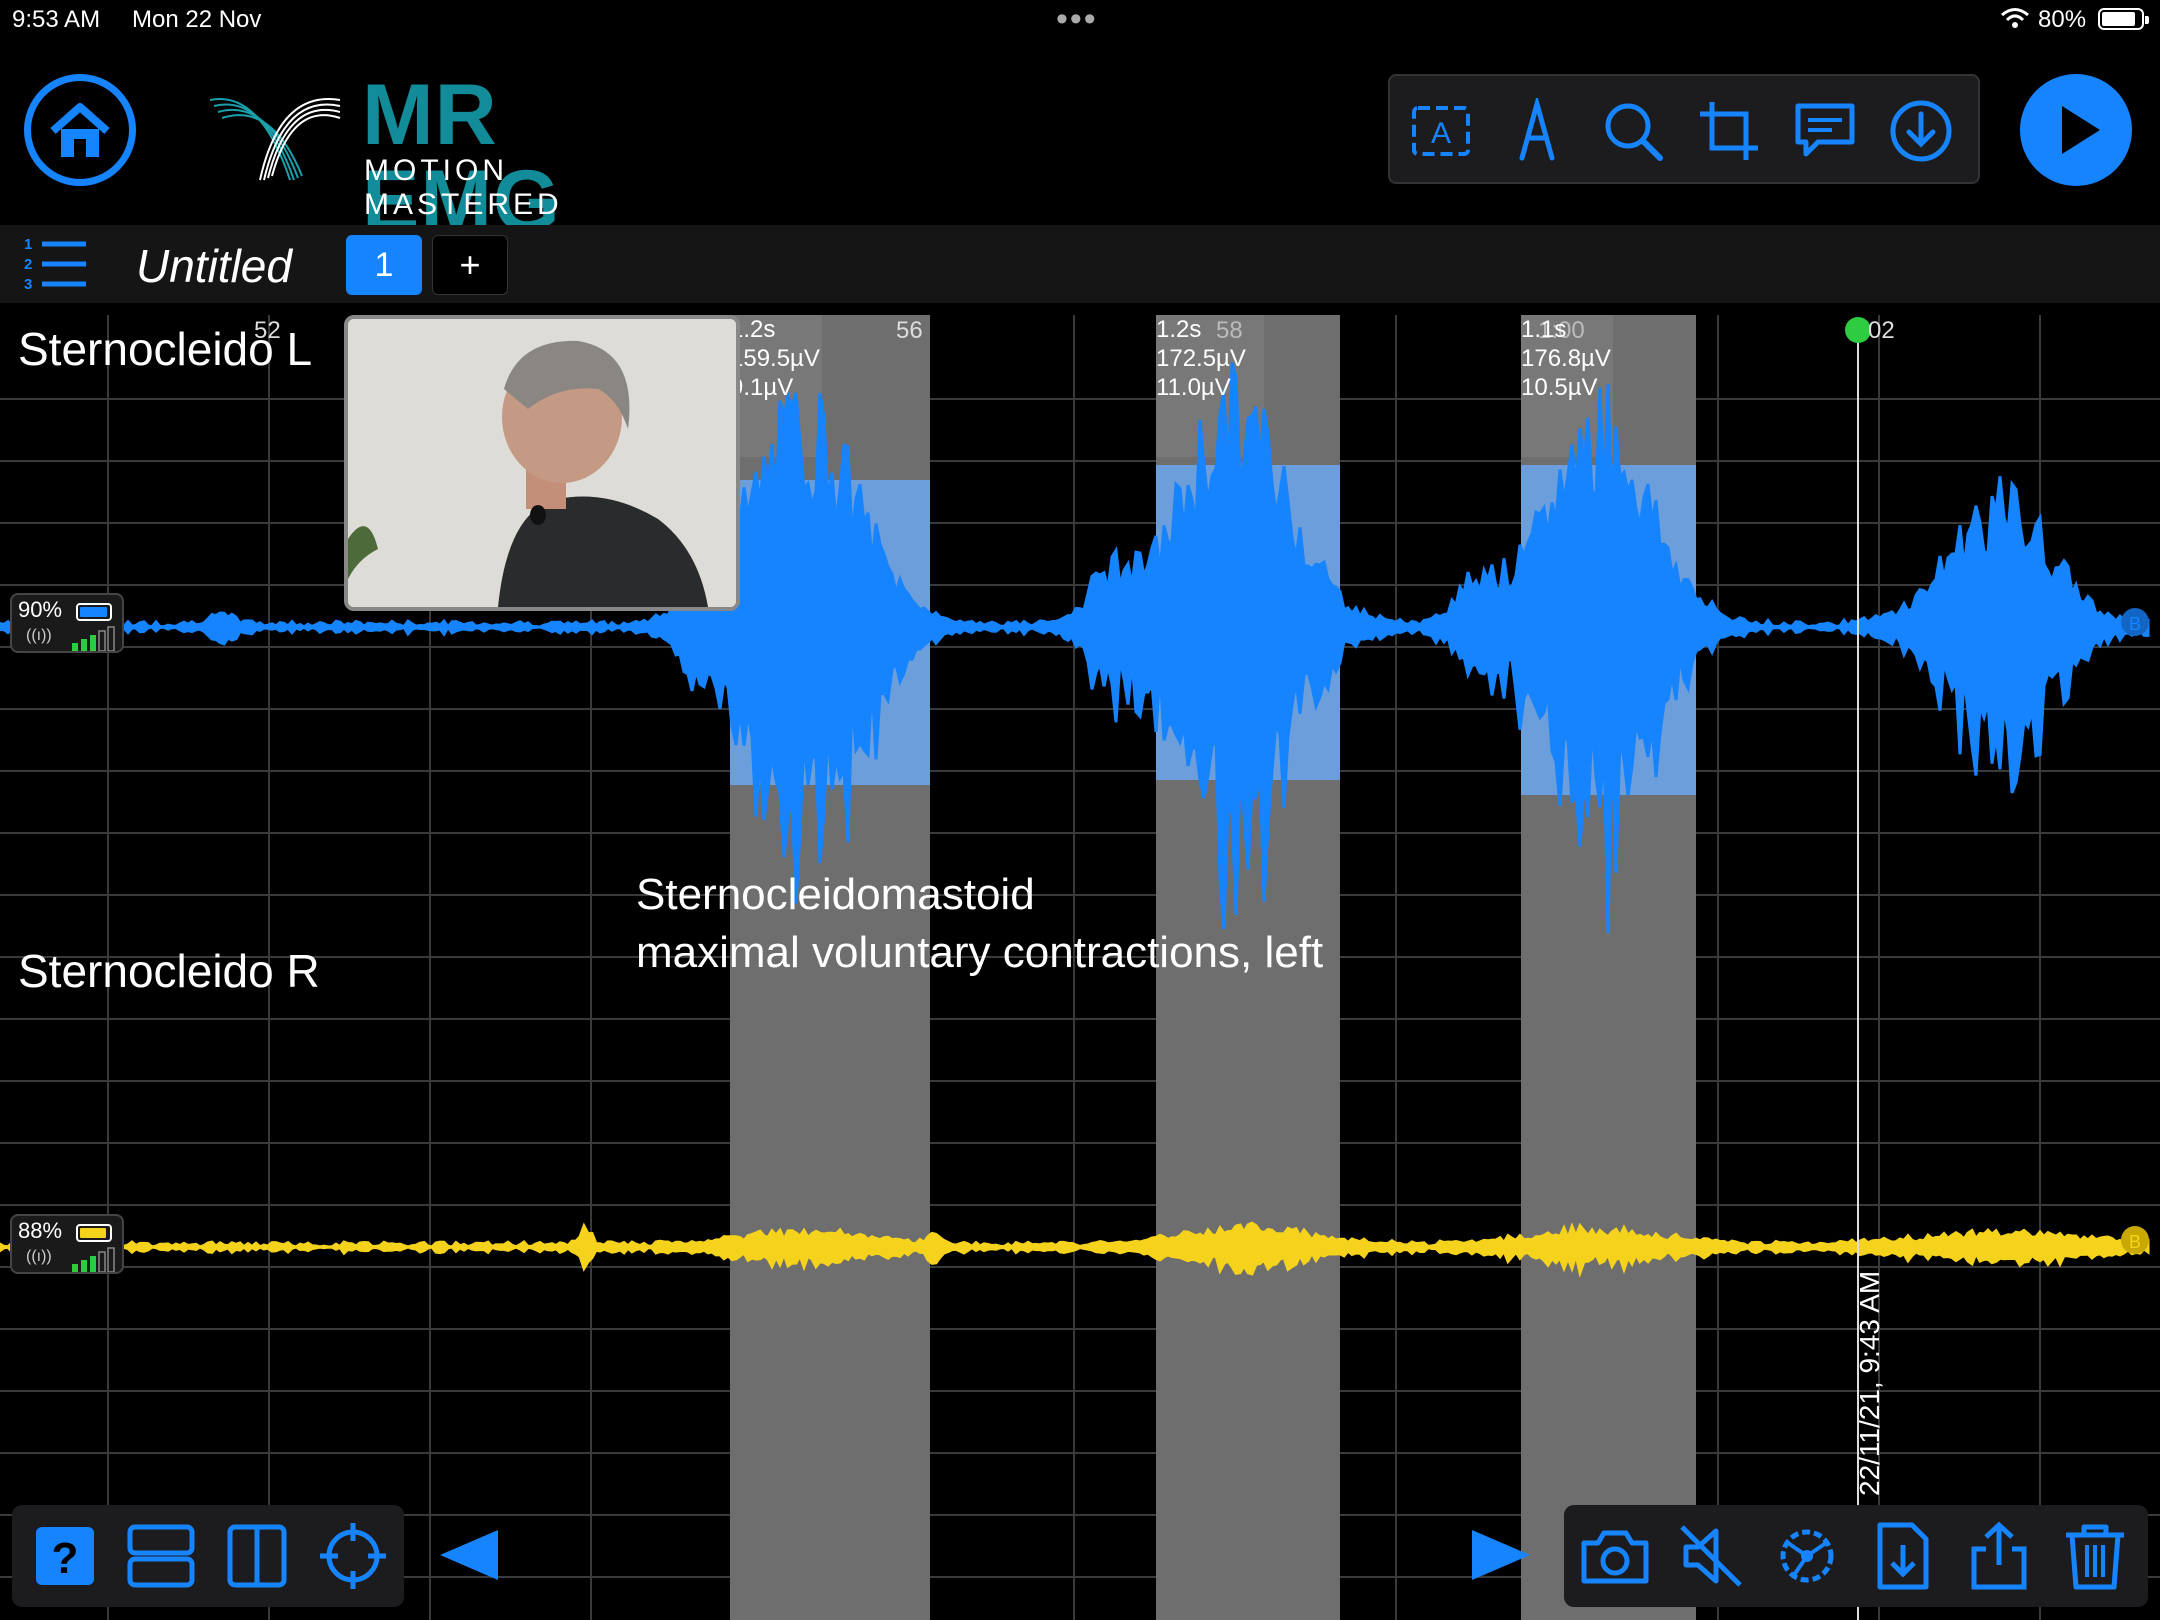  Describe the element at coordinates (1711, 1556) in the screenshot. I see `mute-icon` at that location.